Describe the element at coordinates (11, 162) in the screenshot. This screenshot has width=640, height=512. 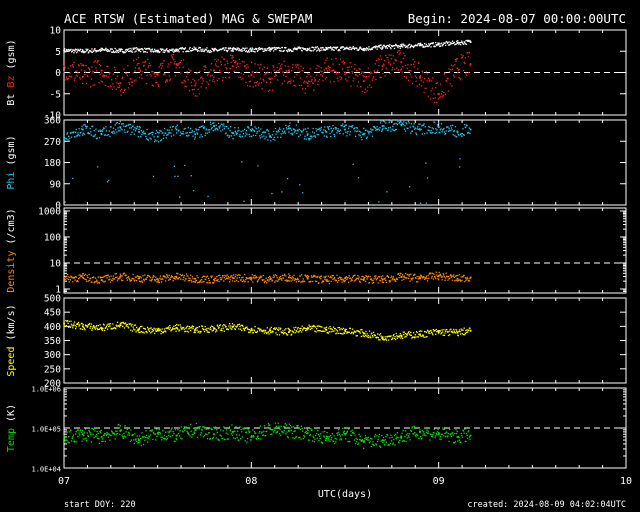
I see `y-axis-label: Phi (gsm)` at that location.